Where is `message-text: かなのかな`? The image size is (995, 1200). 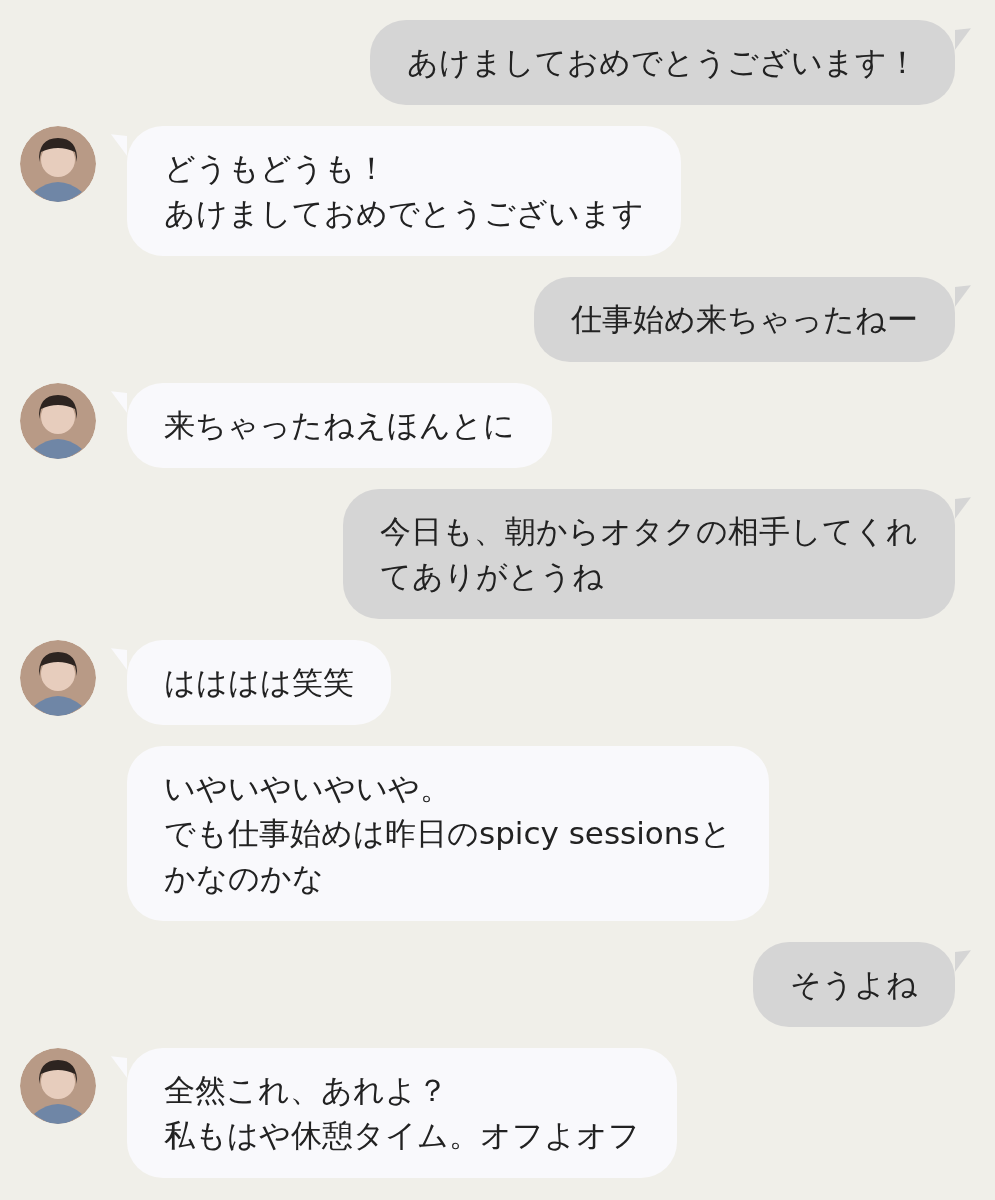
message-text: かなのかな is located at coordinates (244, 878).